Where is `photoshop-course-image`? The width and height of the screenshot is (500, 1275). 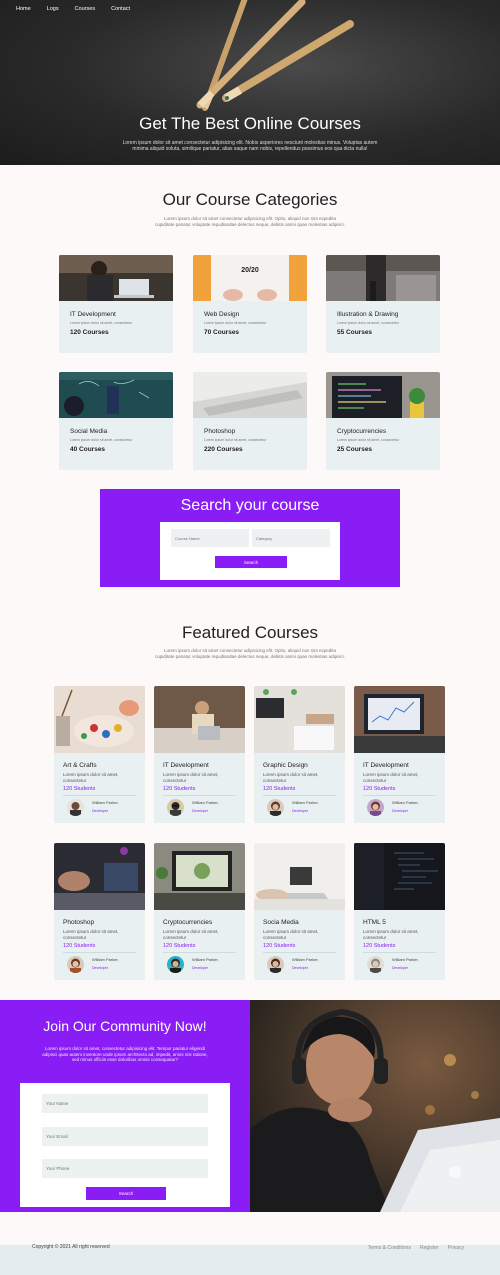 photoshop-course-image is located at coordinates (99, 876).